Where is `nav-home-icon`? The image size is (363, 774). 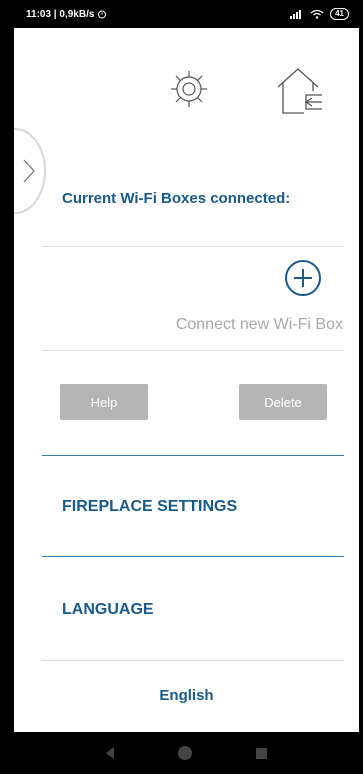
nav-home-icon is located at coordinates (185, 753).